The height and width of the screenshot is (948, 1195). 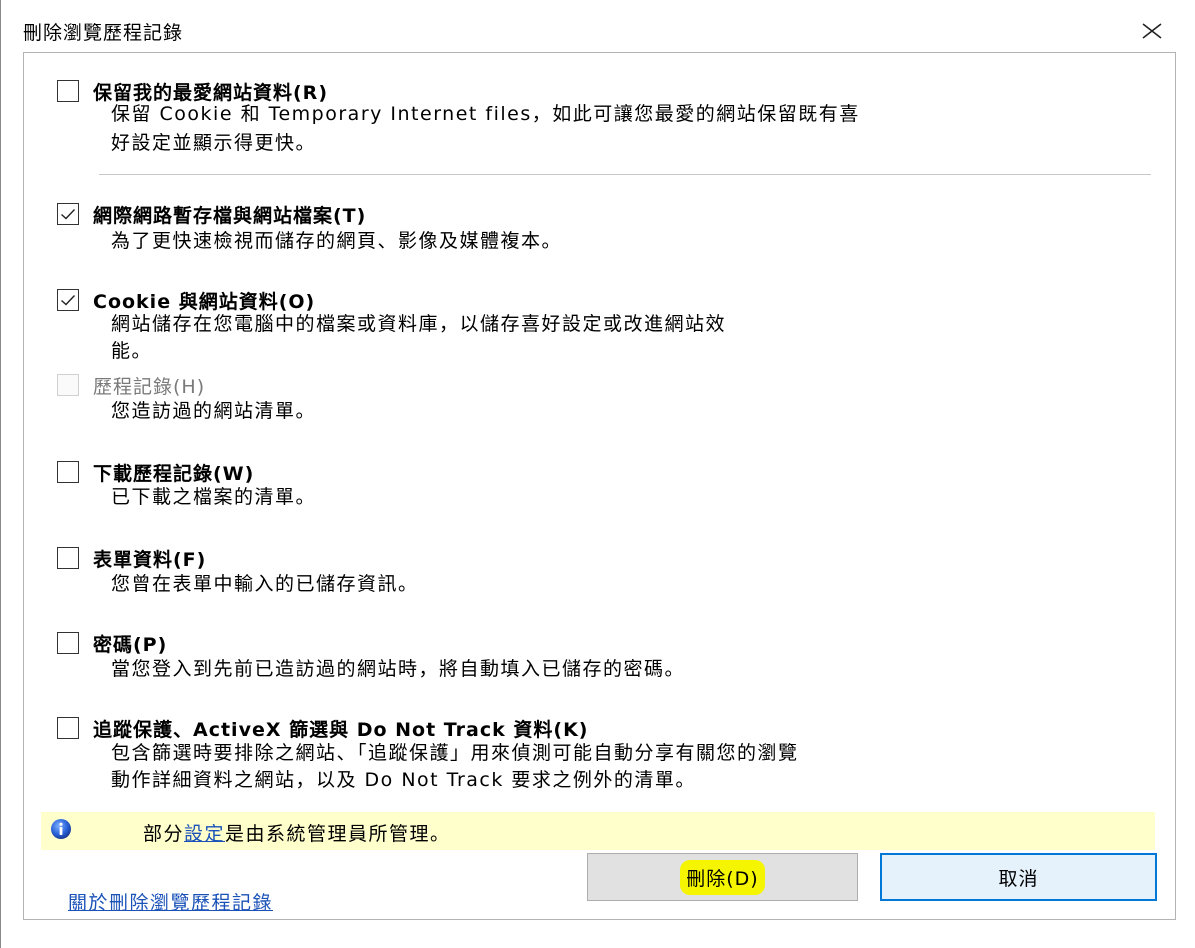 I want to click on close-icon, so click(x=1152, y=31).